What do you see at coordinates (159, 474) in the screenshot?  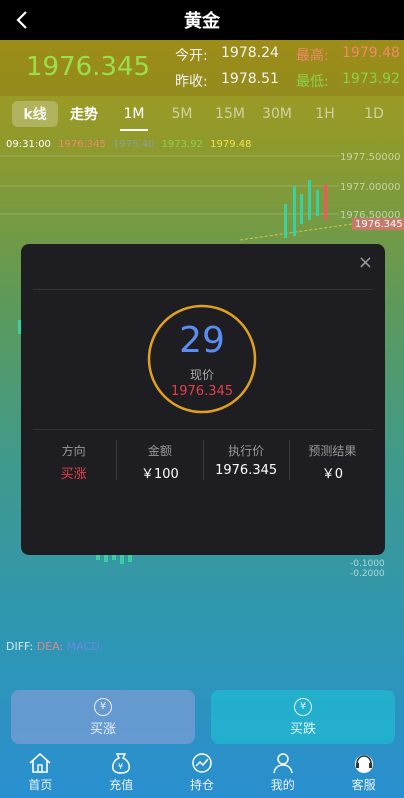 I see `detail-value: ￥100` at bounding box center [159, 474].